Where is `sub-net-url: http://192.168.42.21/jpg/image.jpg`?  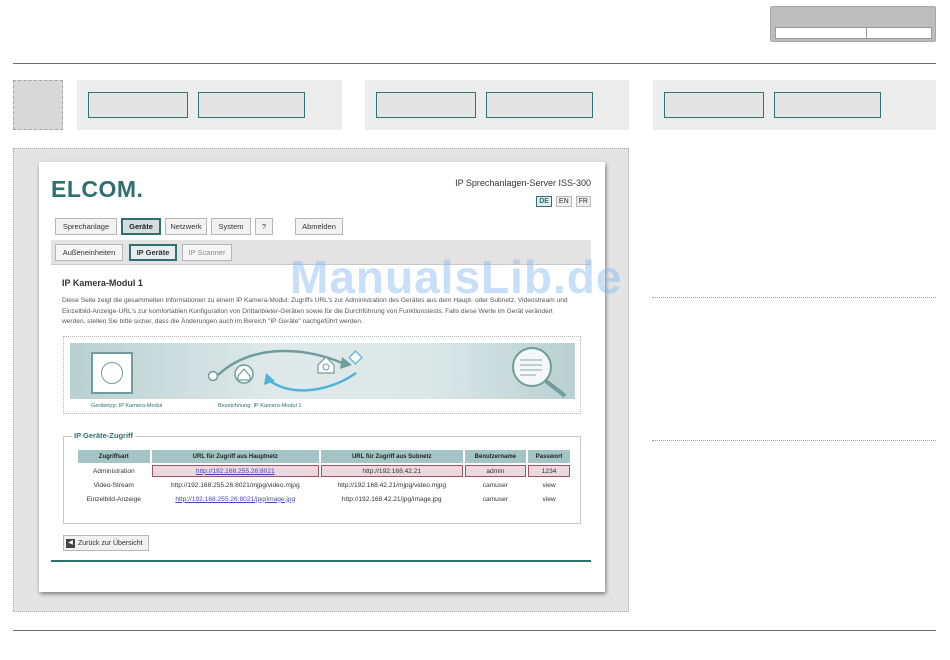 sub-net-url: http://192.168.42.21/jpg/image.jpg is located at coordinates (391, 499).